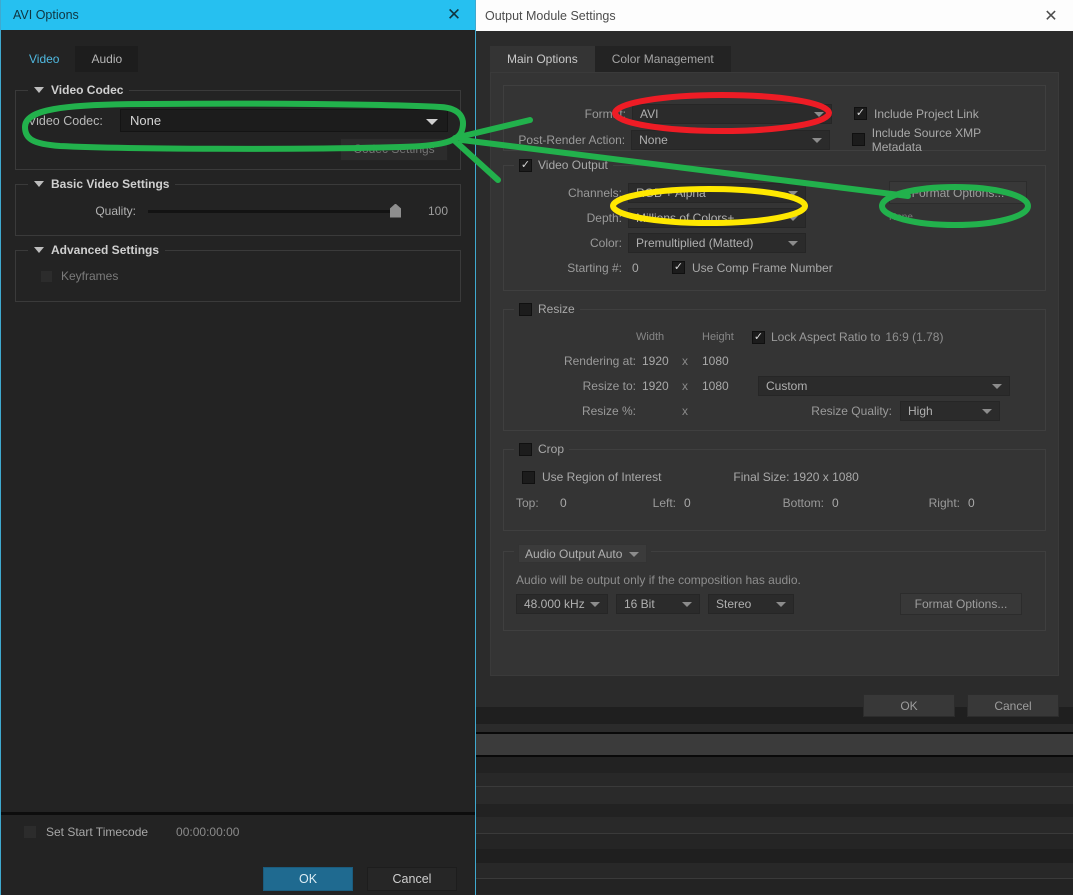 The width and height of the screenshot is (1073, 895). I want to click on final-size-label: Final Size: 1920 x 1080, so click(796, 477).